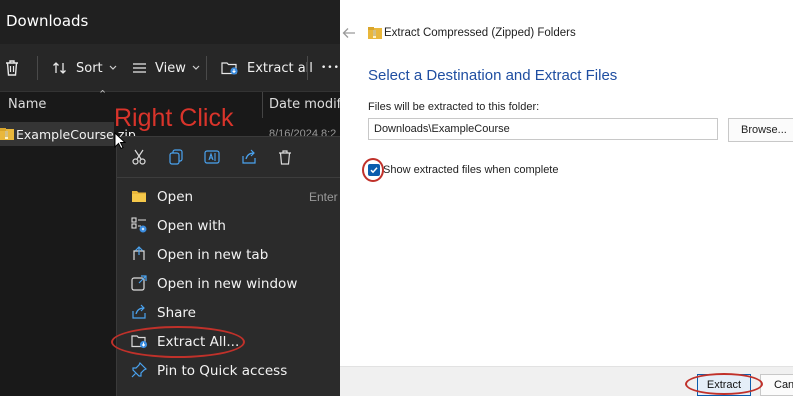 This screenshot has height=396, width=793. I want to click on menu-item-label: Open in new tab, so click(213, 255).